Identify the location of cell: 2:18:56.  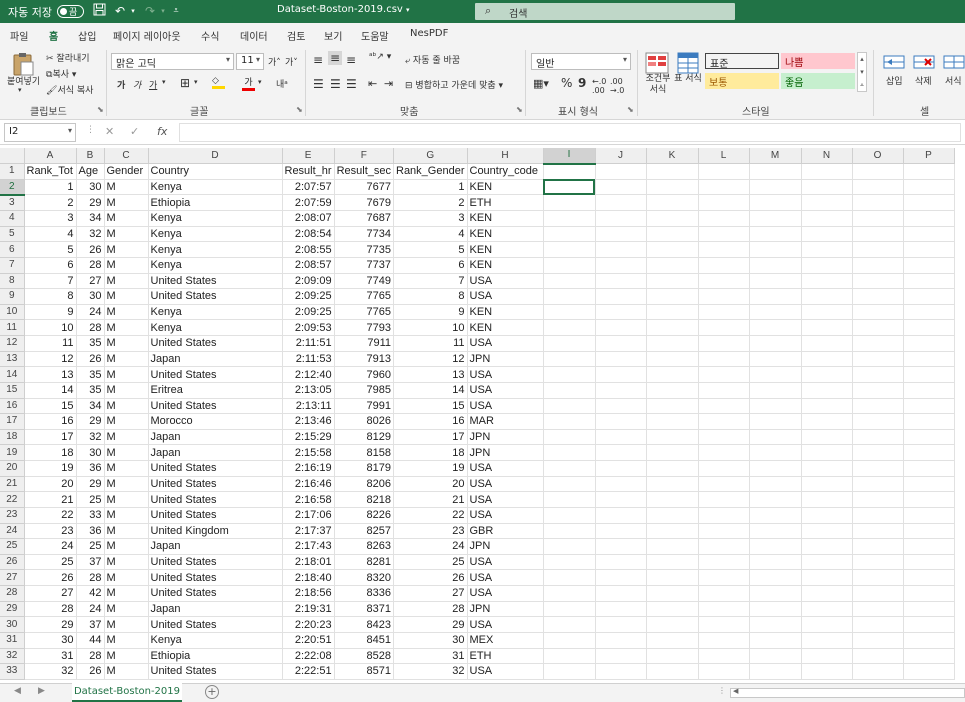
(308, 593).